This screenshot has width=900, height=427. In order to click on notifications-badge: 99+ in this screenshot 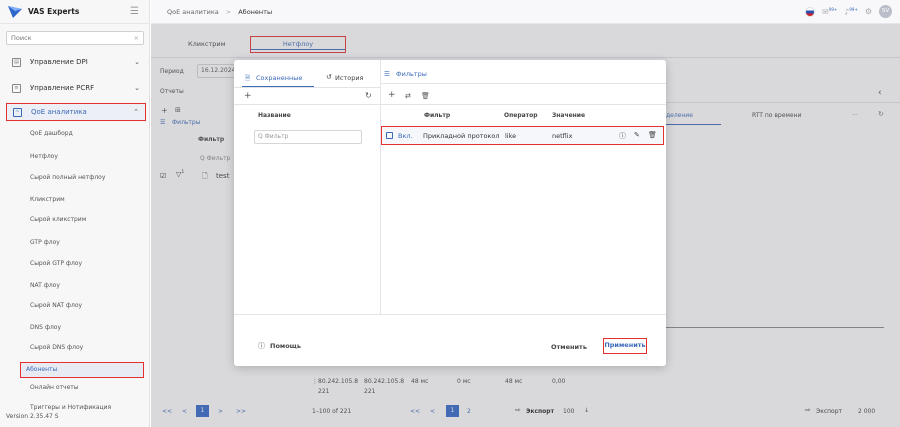, I will do `click(833, 9)`.